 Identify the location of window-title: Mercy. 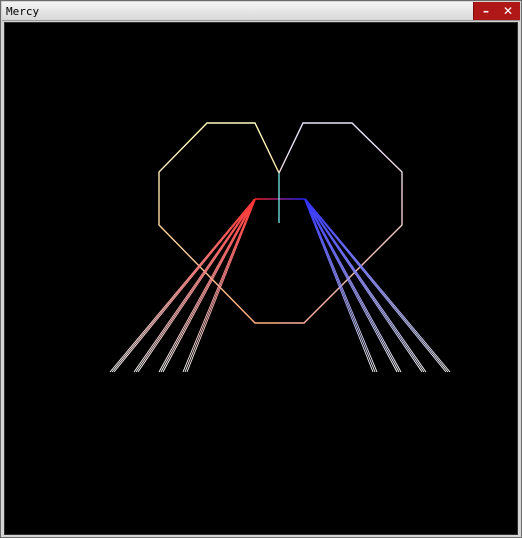
(23, 11).